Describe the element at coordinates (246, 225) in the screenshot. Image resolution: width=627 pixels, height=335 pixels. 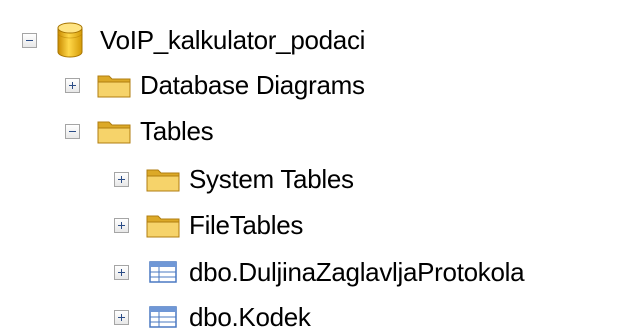
I see `tree-node-label: FileTables` at that location.